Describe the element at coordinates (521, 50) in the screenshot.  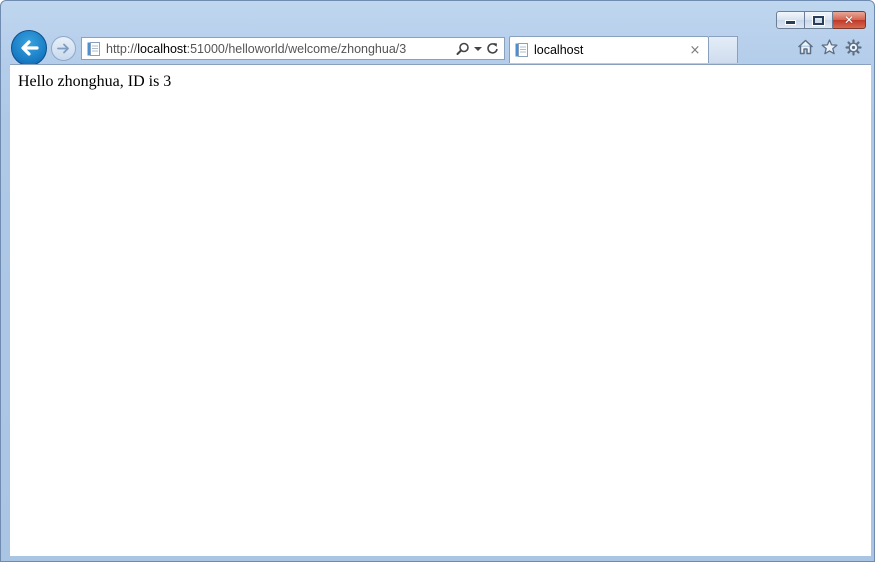
I see `tab-page-icon` at that location.